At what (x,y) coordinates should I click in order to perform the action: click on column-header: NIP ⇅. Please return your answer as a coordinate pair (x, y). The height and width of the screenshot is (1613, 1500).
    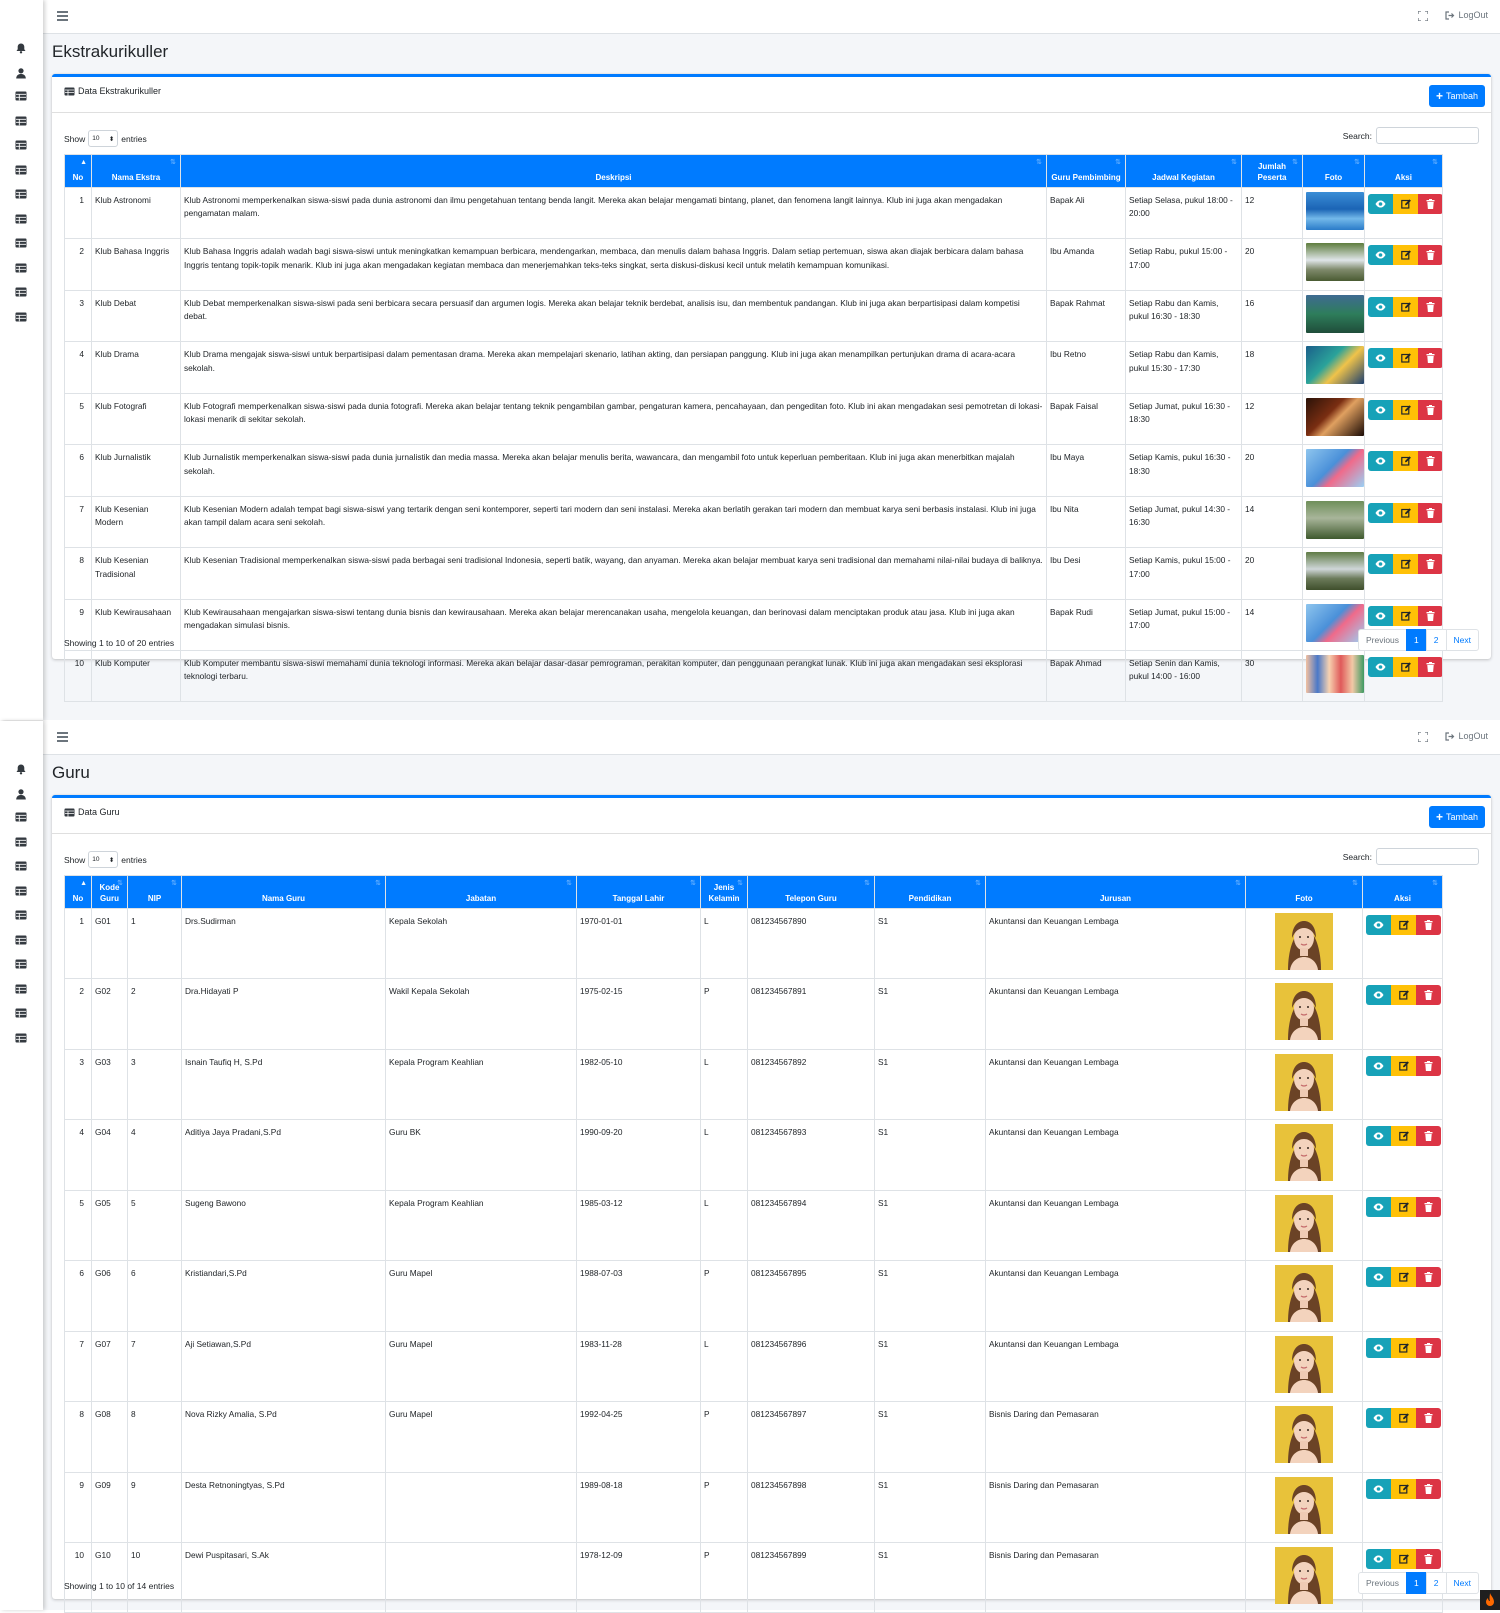
    Looking at the image, I should click on (154, 892).